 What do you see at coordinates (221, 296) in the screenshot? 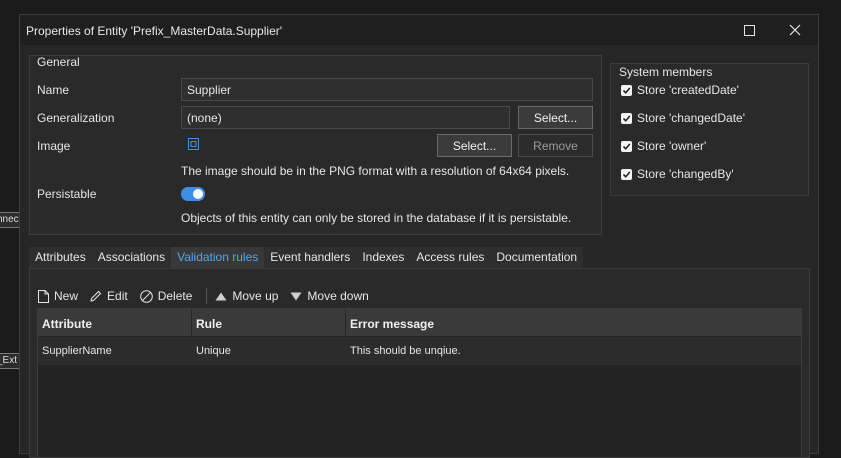
I see `triangle-up-icon` at bounding box center [221, 296].